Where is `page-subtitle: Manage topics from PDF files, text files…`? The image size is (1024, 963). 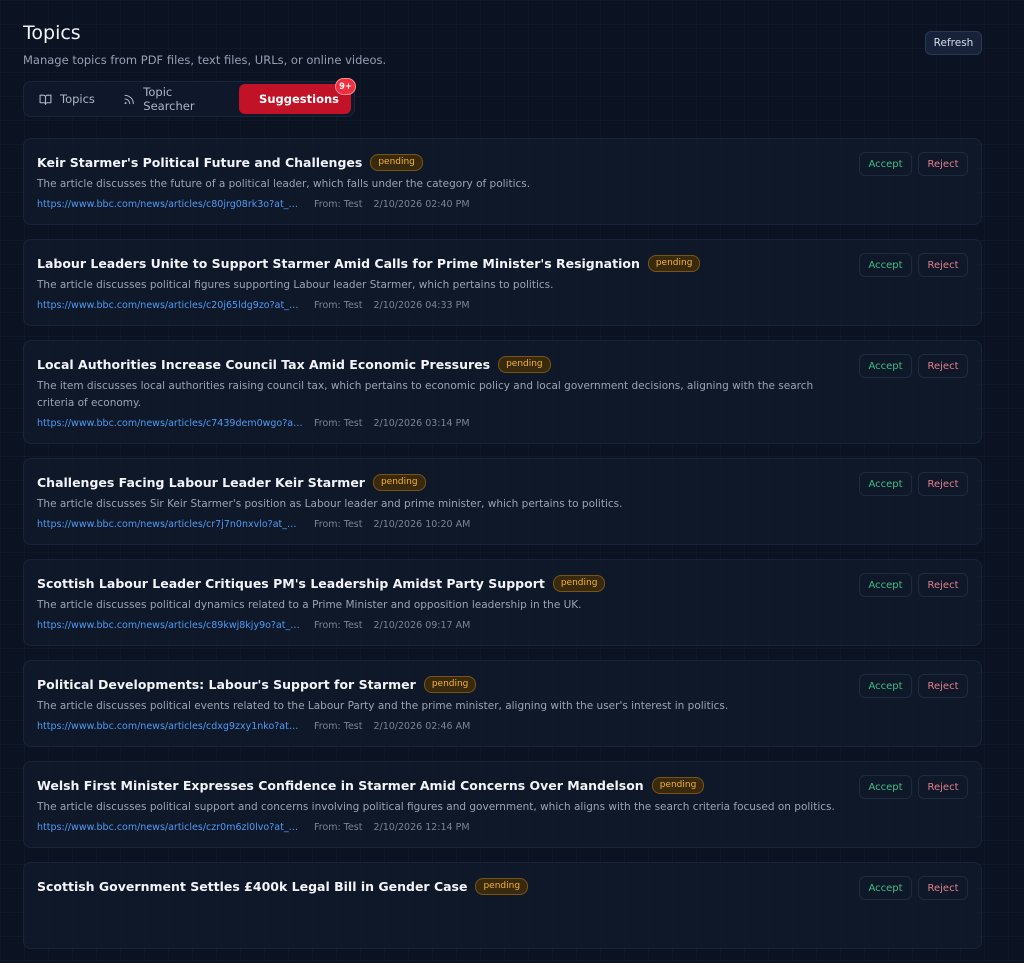
page-subtitle: Manage topics from PDF files, text files… is located at coordinates (204, 60).